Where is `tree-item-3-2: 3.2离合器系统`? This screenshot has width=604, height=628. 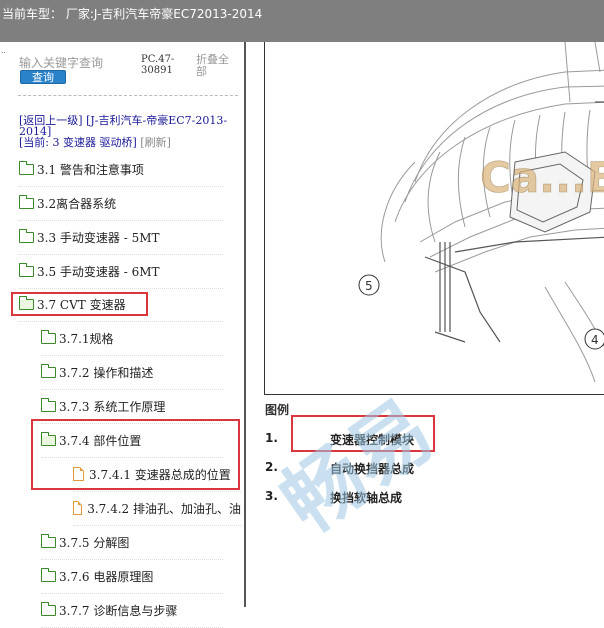
tree-item-3-2: 3.2离合器系统 is located at coordinates (121, 203).